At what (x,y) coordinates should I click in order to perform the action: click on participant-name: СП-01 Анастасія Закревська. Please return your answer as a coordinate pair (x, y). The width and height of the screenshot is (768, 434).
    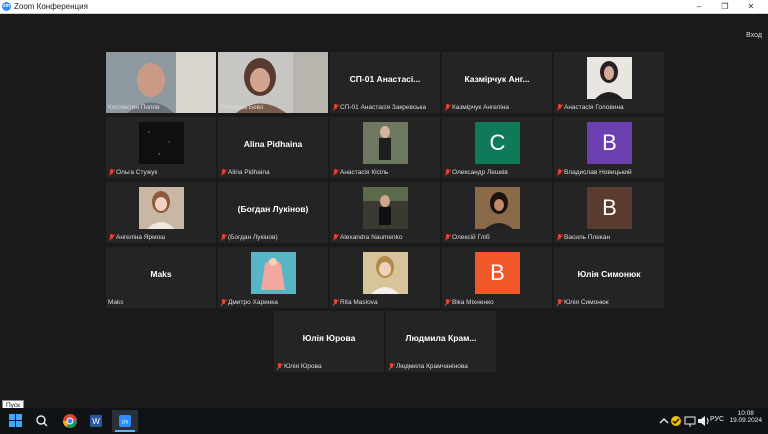
    Looking at the image, I should click on (383, 107).